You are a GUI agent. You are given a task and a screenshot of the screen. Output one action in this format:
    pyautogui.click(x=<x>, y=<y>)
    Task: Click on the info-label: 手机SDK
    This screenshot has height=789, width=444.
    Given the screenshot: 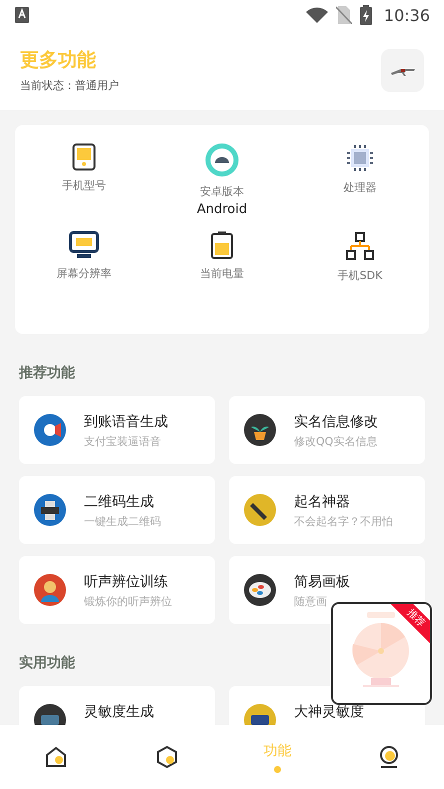 What is the action you would take?
    pyautogui.click(x=360, y=275)
    